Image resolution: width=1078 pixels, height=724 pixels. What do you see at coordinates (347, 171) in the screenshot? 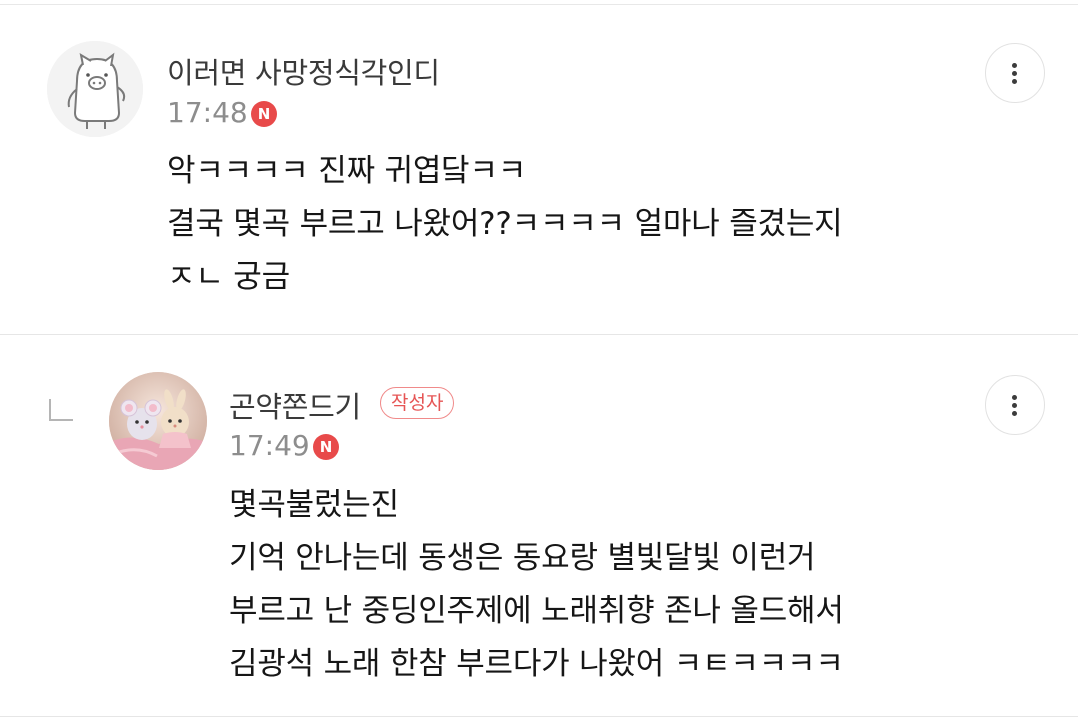
I see `comment-line: 악ㅋㅋㅋㅋ 진짜 귀엽닼ㅋㅋ` at bounding box center [347, 171].